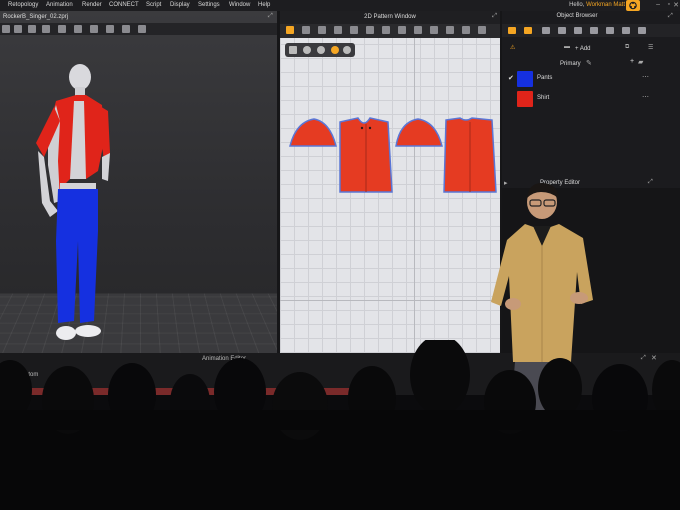  I want to click on pattern-select-icon, so click(290, 30).